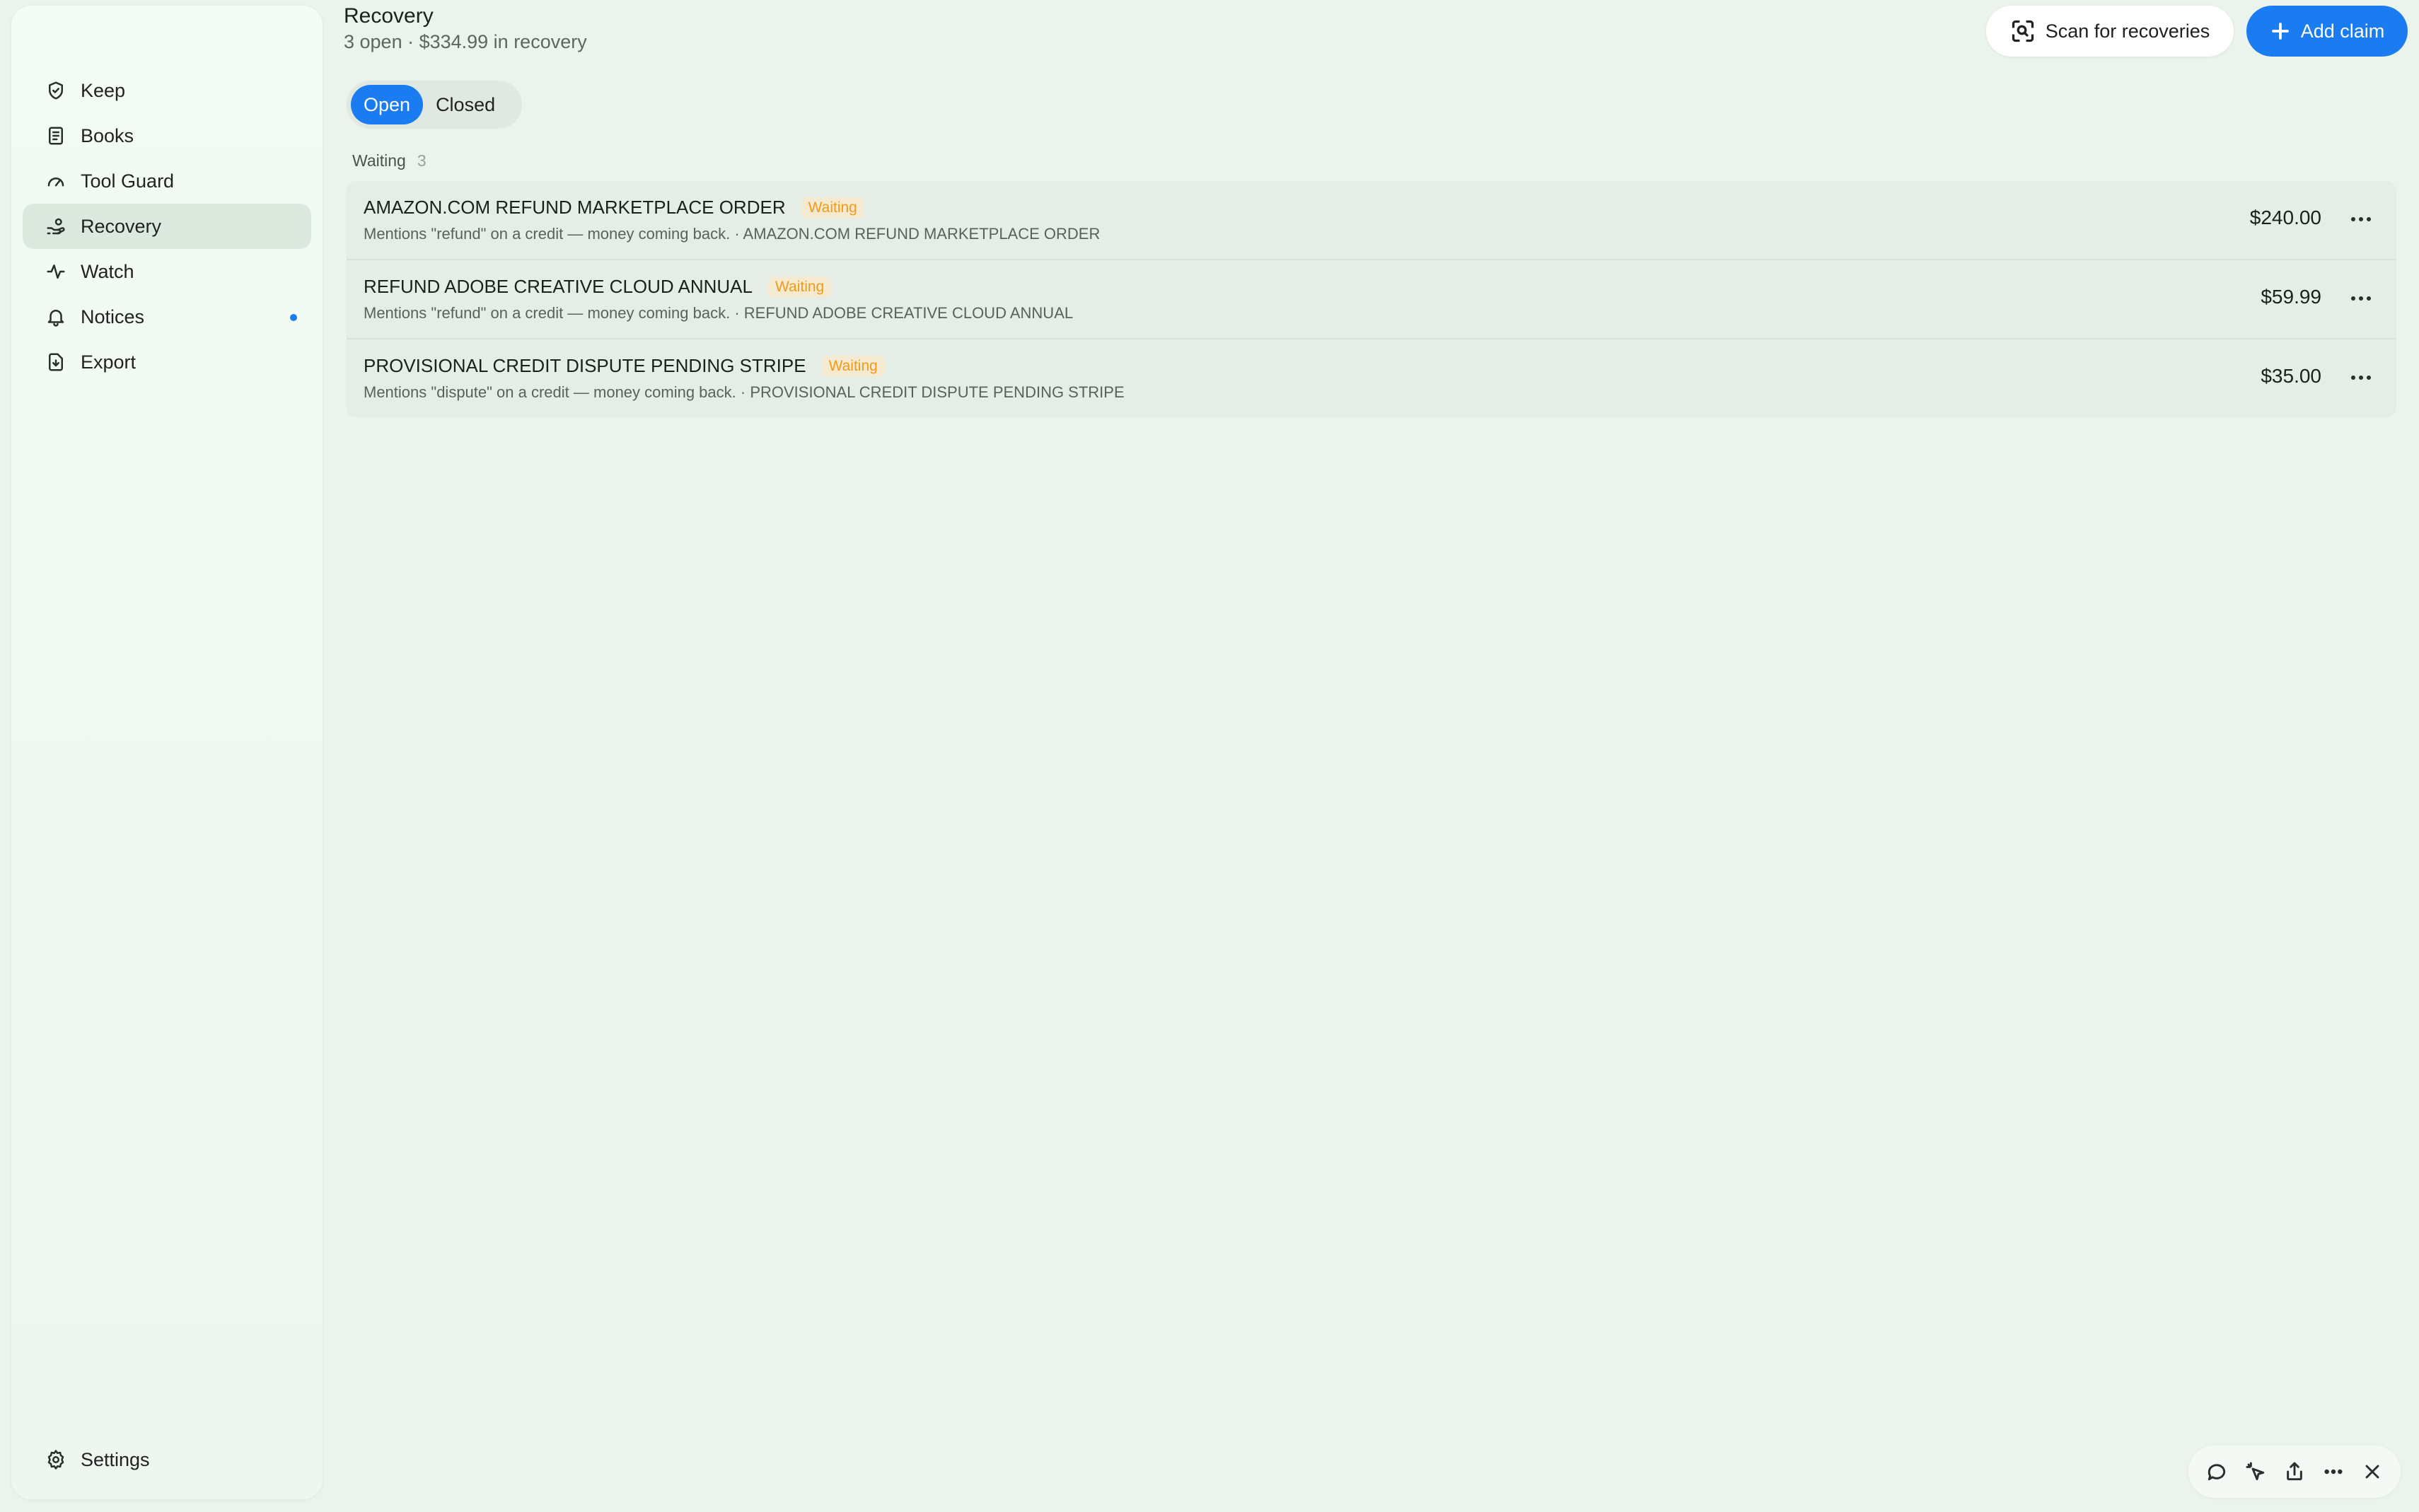  I want to click on sidebar-item-label: Export, so click(109, 362).